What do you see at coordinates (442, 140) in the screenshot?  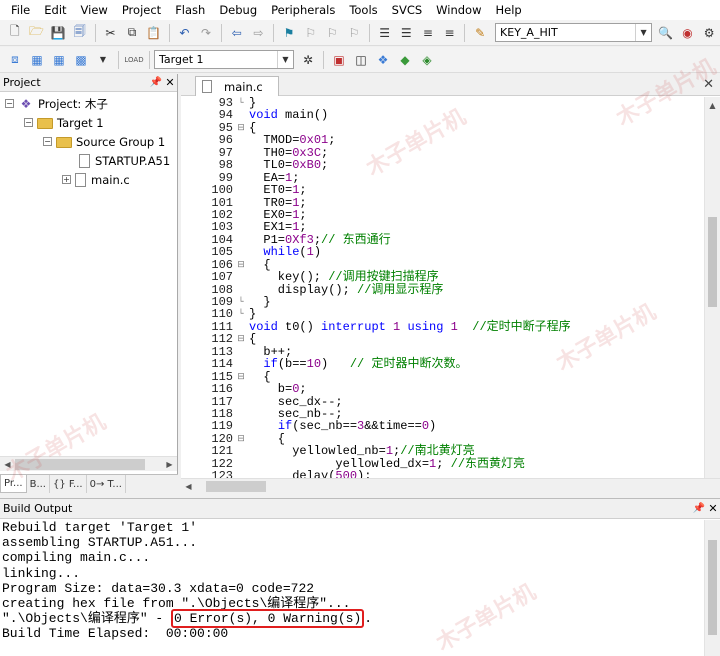 I see `code-line: 96 TMOD=0x01;` at bounding box center [442, 140].